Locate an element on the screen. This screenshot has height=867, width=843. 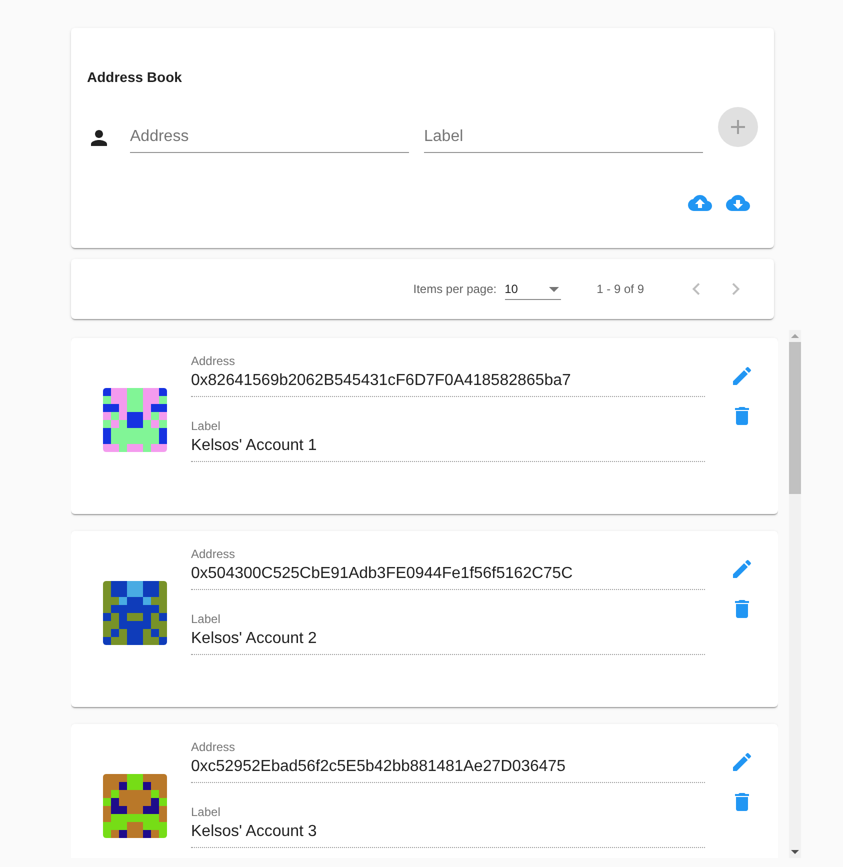
label-value: Kelsos' Account 1 is located at coordinates (448, 447).